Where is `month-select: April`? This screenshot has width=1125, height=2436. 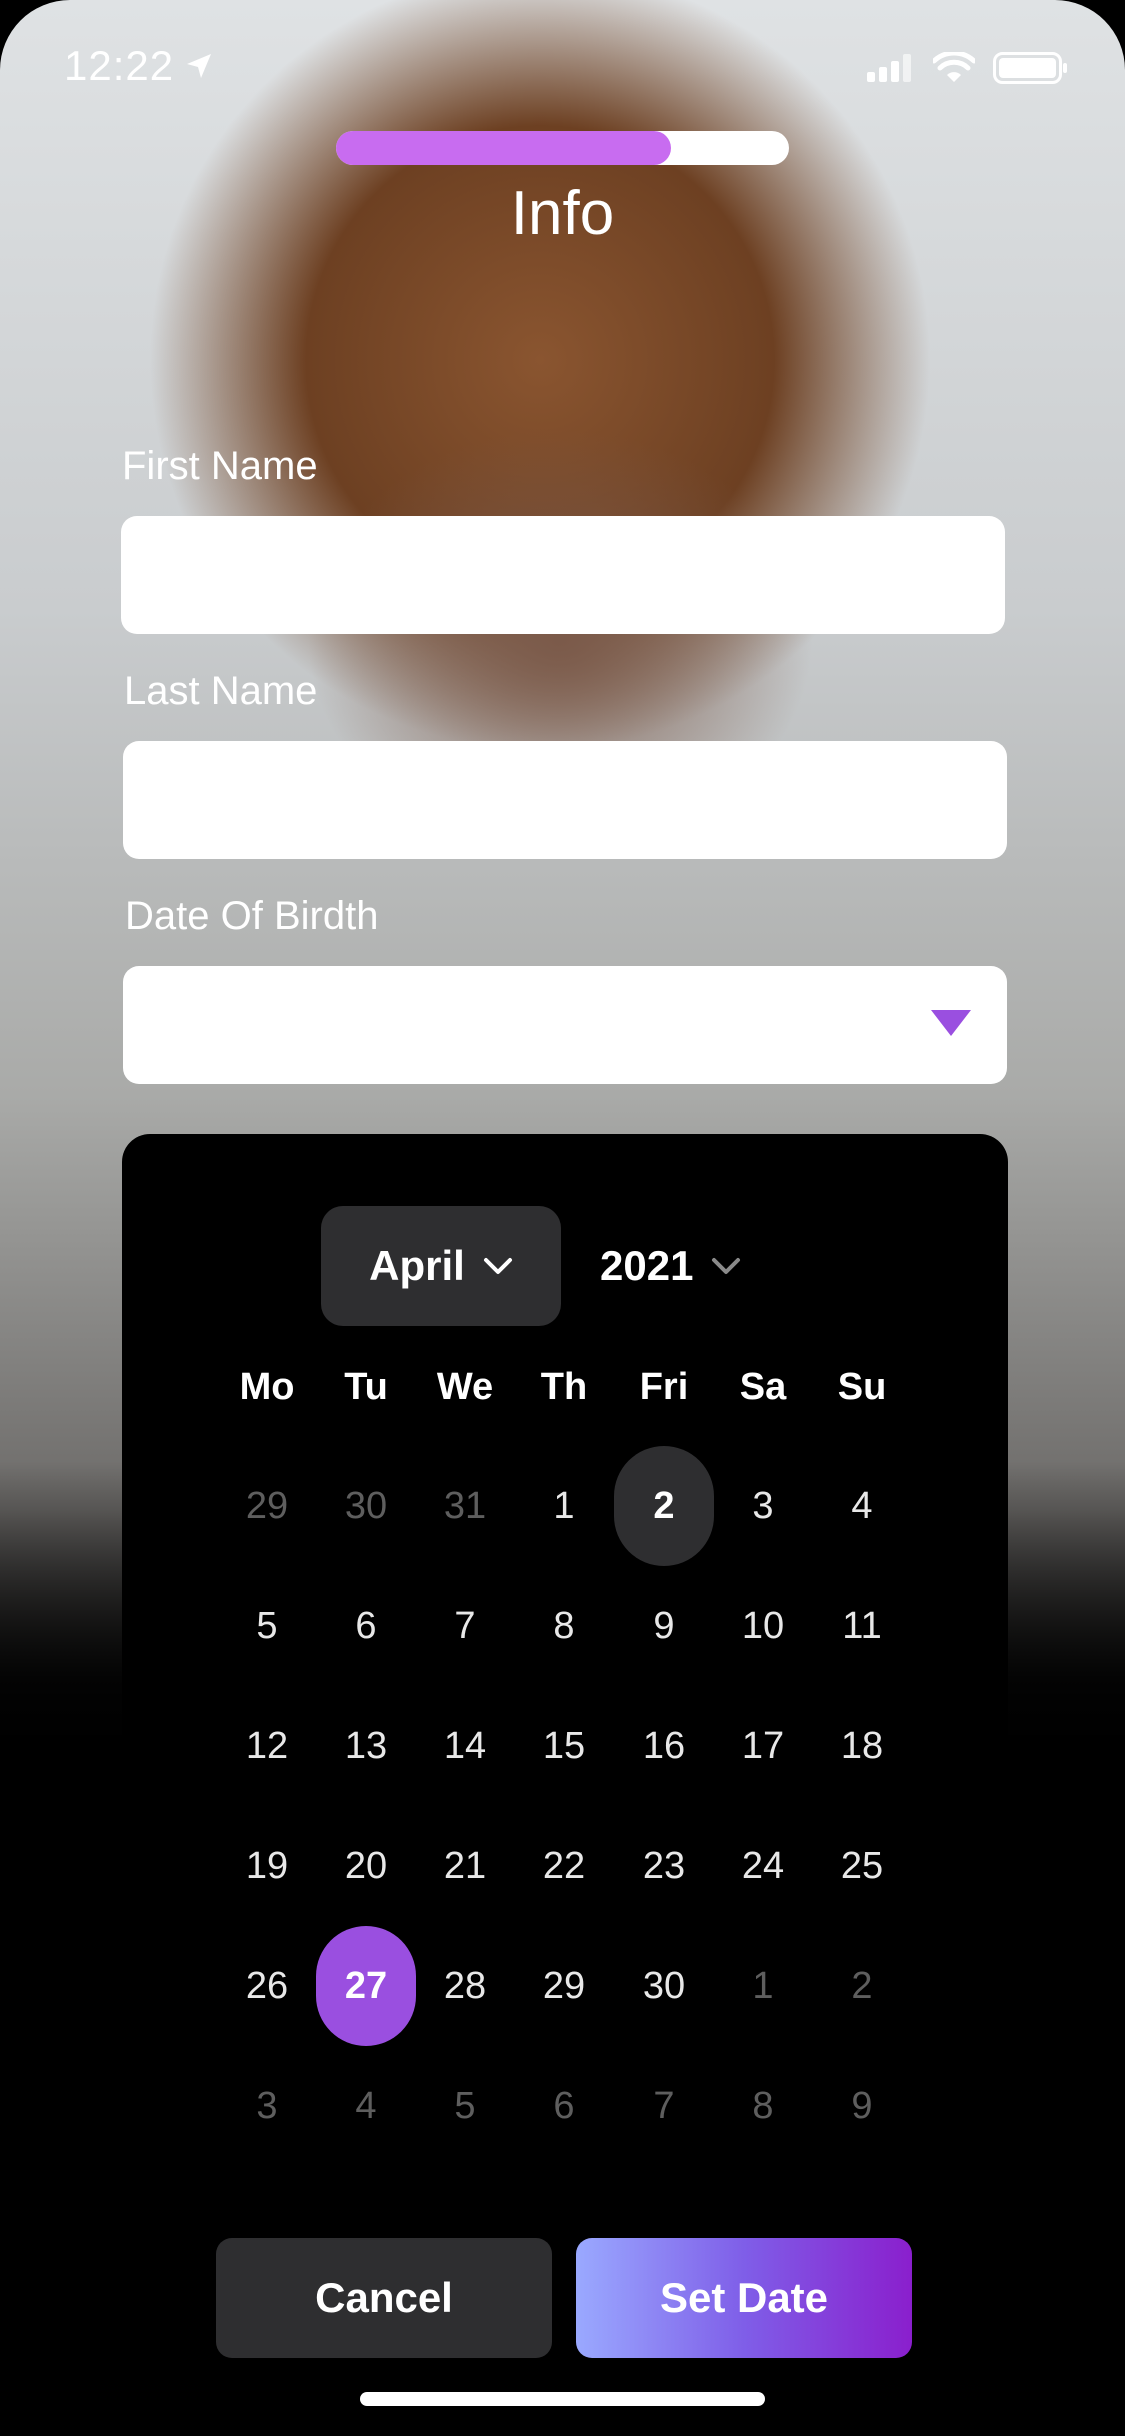
month-select: April is located at coordinates (441, 1266).